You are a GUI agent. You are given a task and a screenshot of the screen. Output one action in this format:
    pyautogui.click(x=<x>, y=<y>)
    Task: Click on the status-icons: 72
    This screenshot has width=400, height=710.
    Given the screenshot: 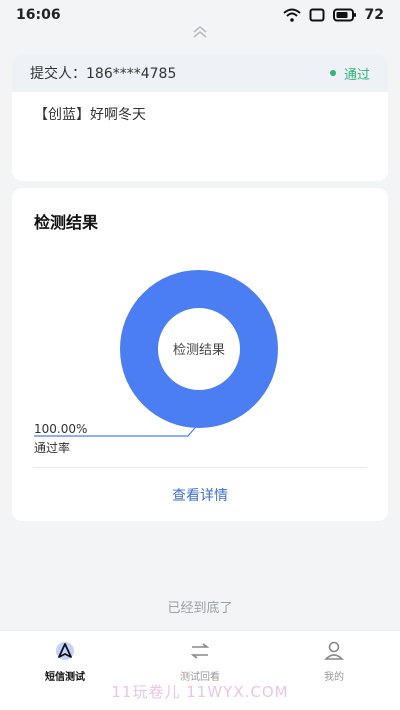 What is the action you would take?
    pyautogui.click(x=333, y=15)
    